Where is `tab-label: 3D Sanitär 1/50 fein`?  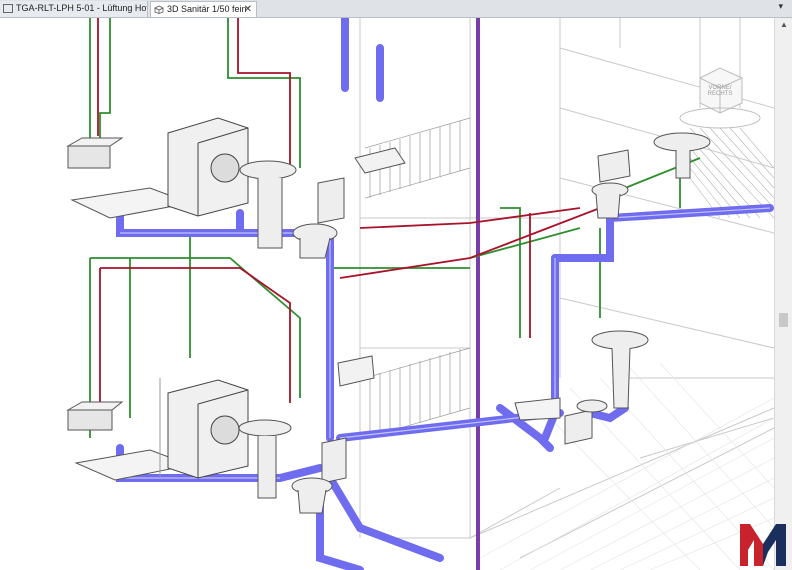 tab-label: 3D Sanitär 1/50 fein is located at coordinates (207, 9).